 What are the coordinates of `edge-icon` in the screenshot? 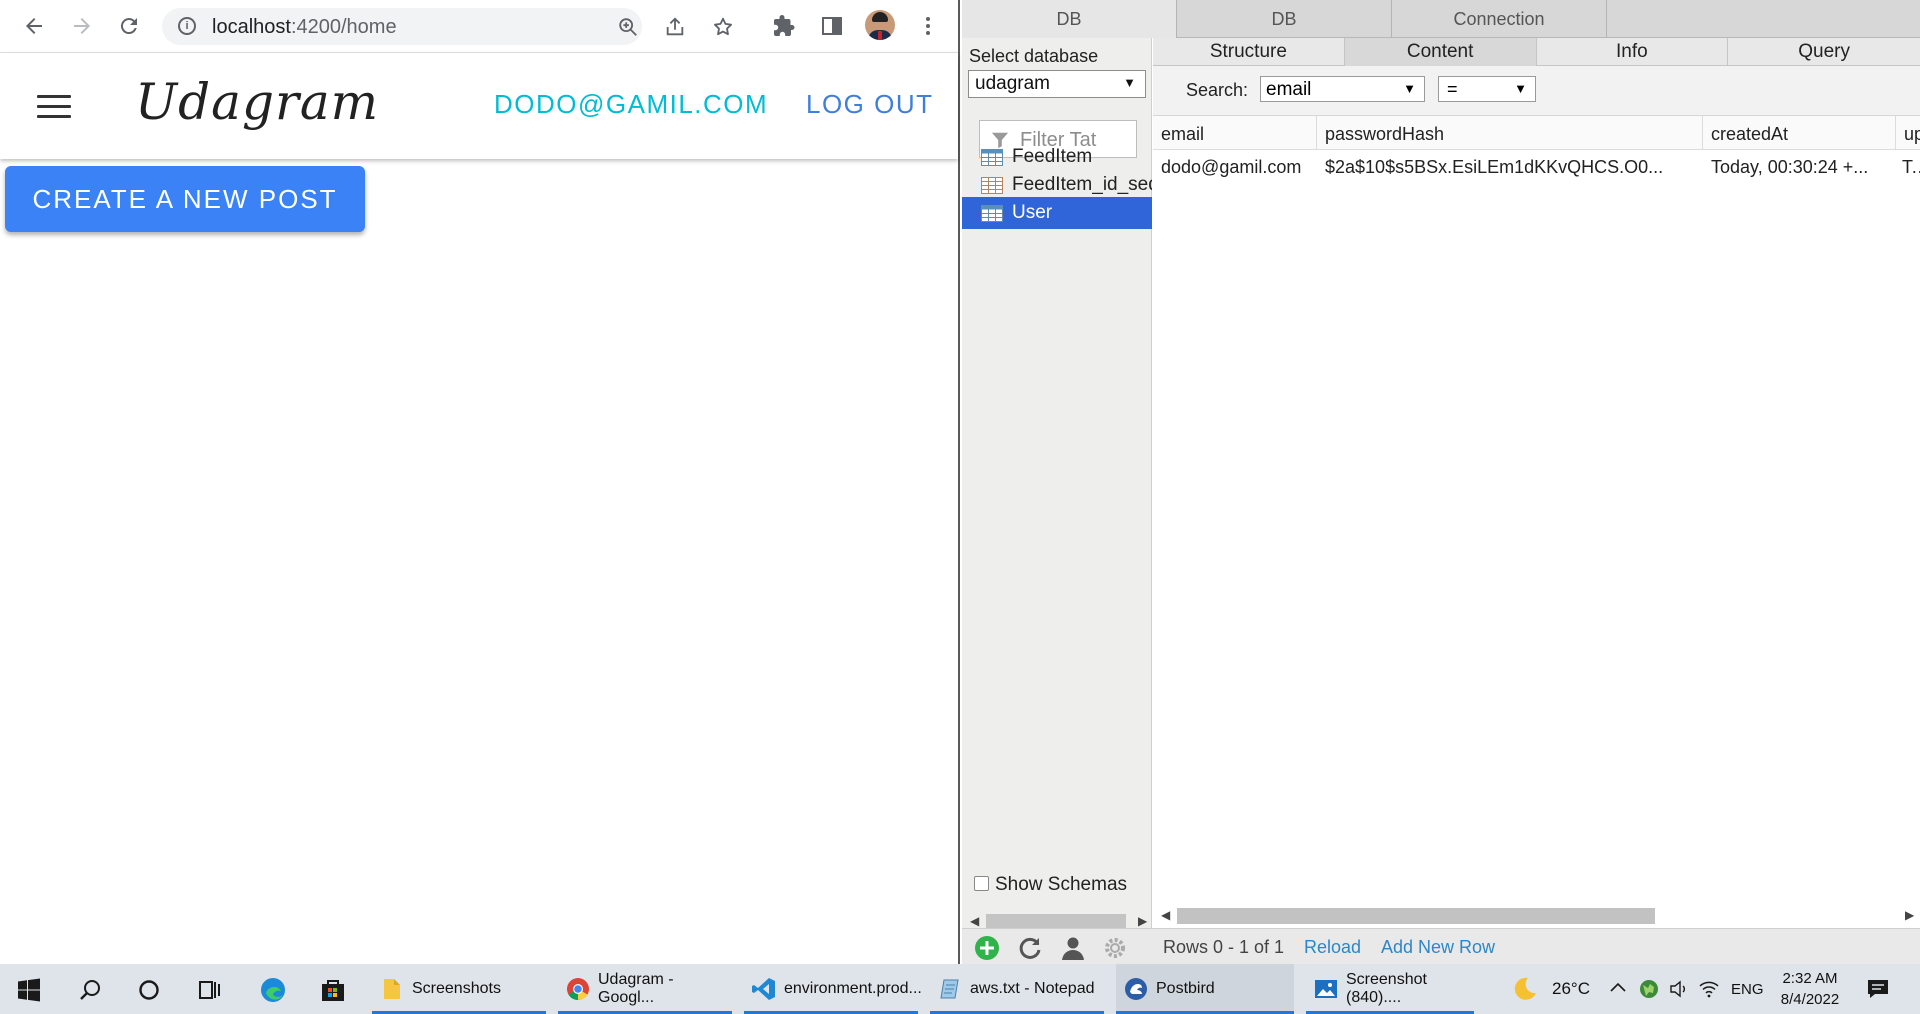 It's located at (273, 990).